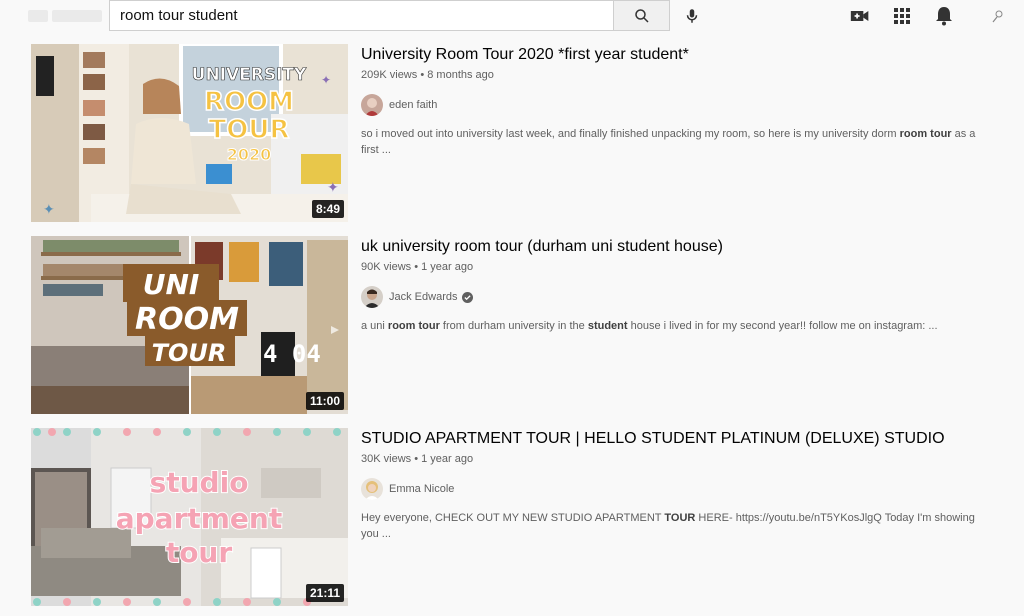 Image resolution: width=1024 pixels, height=616 pixels. I want to click on view-count: 30K views, so click(386, 459).